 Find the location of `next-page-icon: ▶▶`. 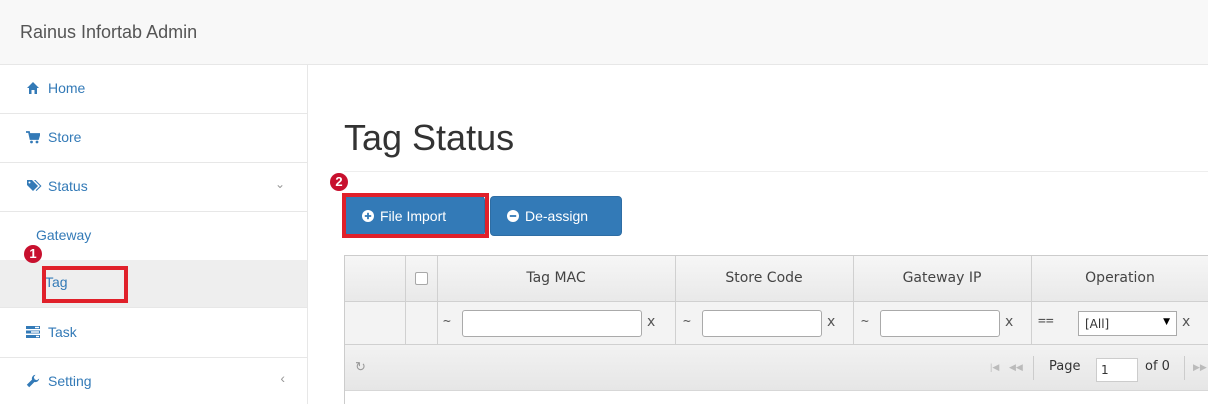

next-page-icon: ▶▶ is located at coordinates (1200, 367).